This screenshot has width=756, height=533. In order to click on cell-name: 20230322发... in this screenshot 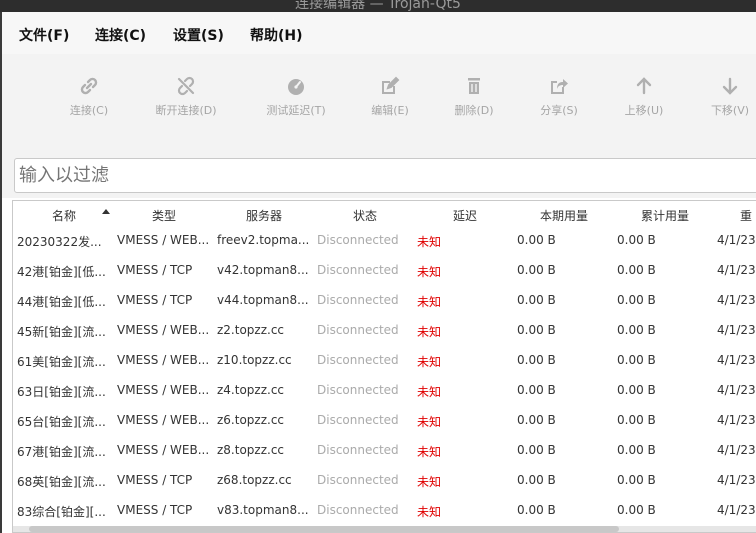, I will do `click(59, 242)`.